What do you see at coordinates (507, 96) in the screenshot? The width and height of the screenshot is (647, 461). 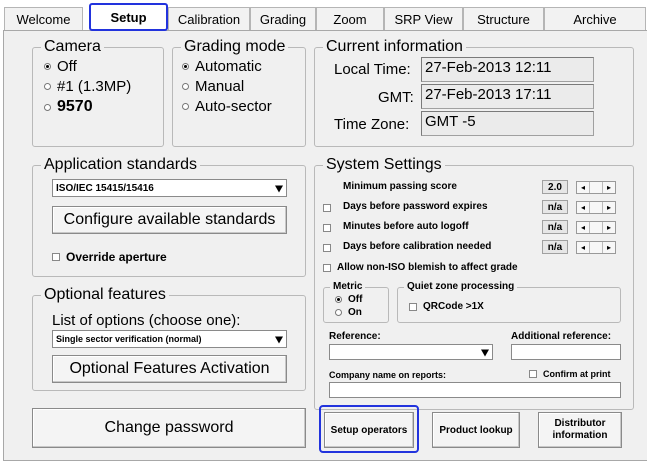 I see `gmt-value: 27-Feb-2013 17:11` at bounding box center [507, 96].